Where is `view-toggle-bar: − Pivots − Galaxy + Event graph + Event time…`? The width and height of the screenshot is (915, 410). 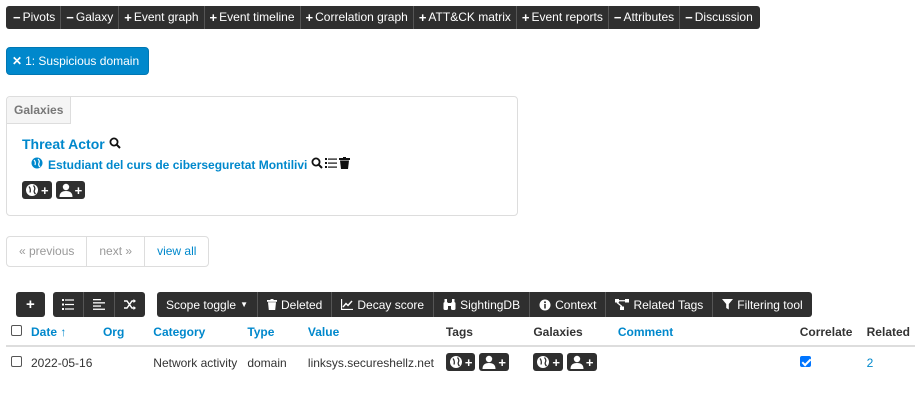 view-toggle-bar: − Pivots − Galaxy + Event graph + Event time… is located at coordinates (383, 17).